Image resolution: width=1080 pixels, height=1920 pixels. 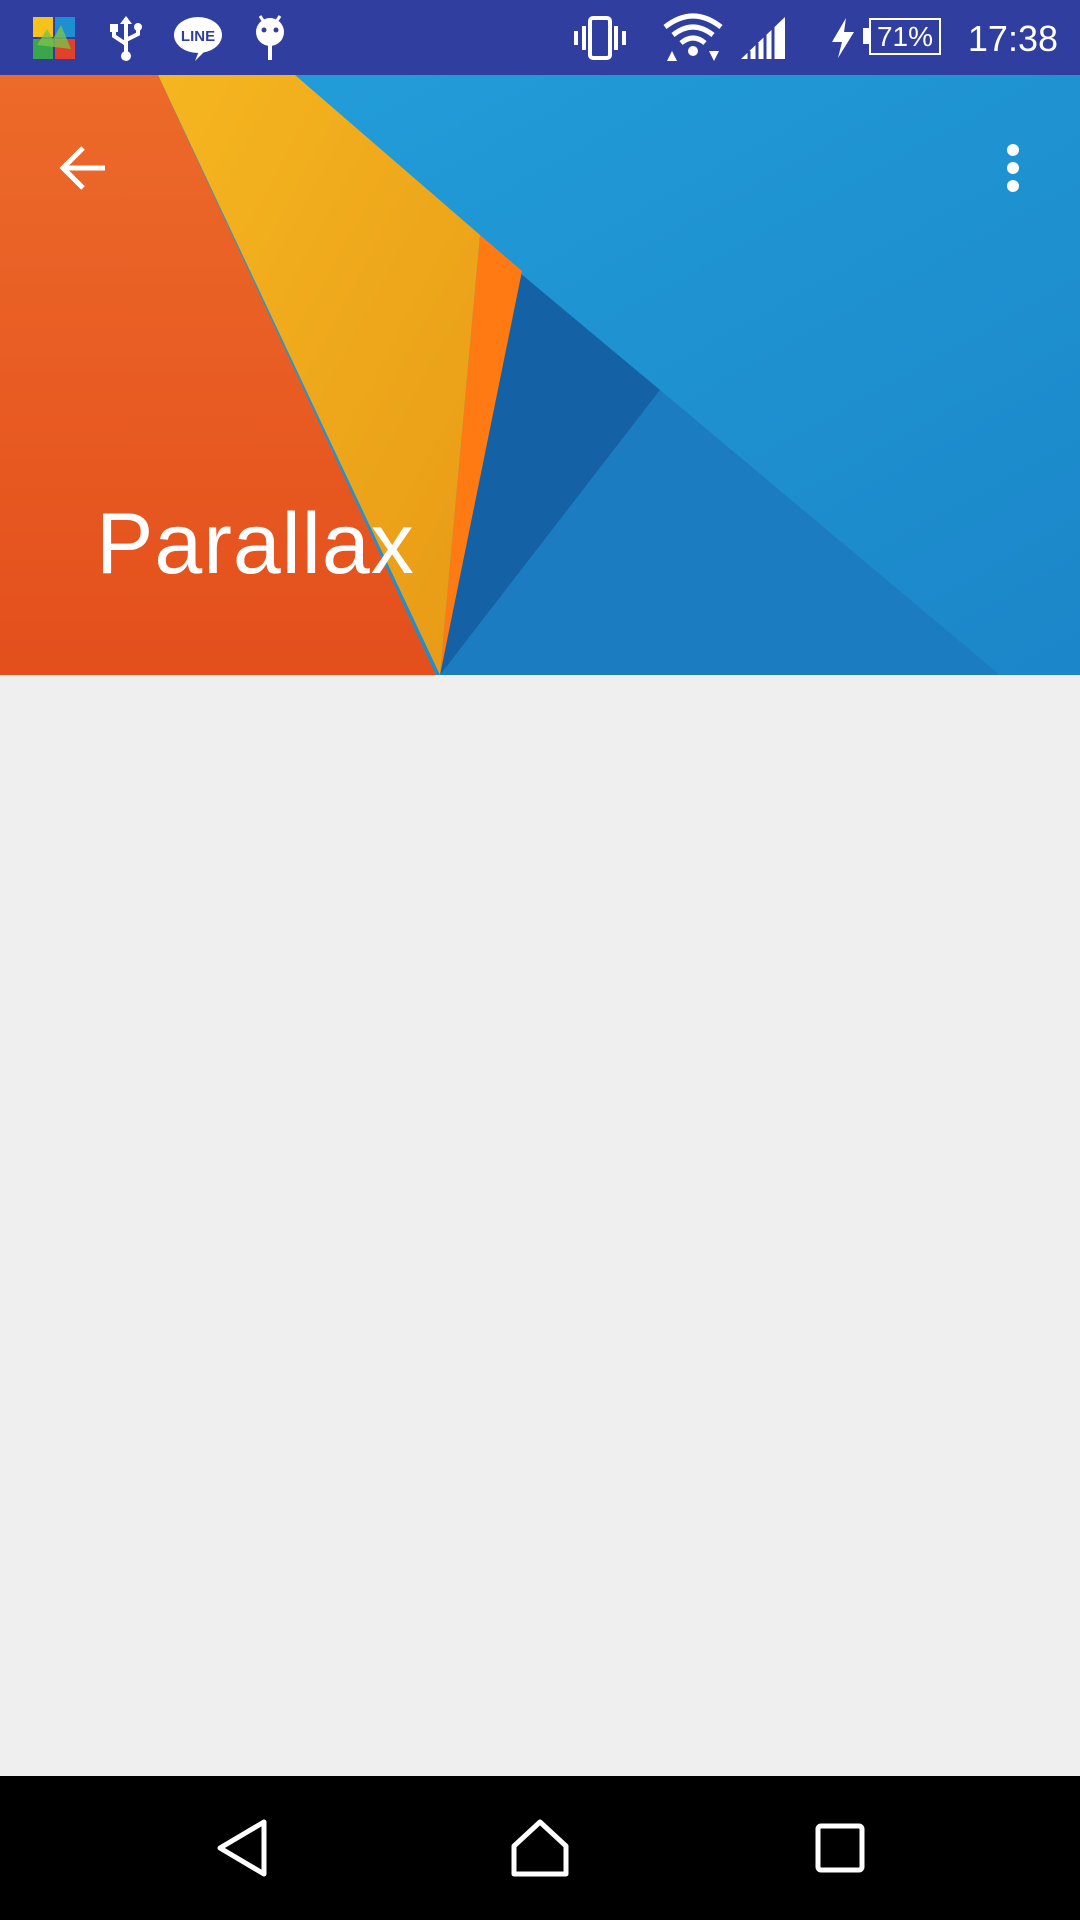 I want to click on navigation-bar, so click(x=540, y=1848).